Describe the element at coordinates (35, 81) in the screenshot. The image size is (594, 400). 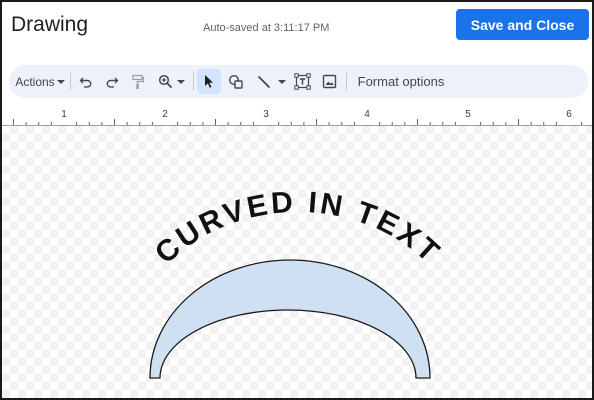
I see `actions-label: Actions` at that location.